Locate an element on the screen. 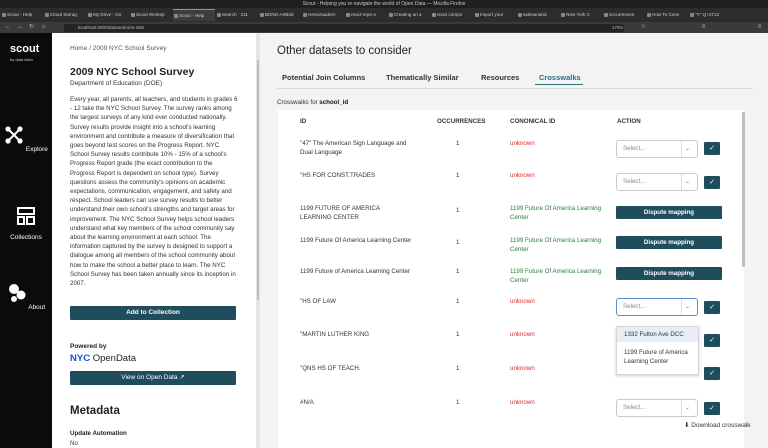 This screenshot has height=448, width=768. browser-tab: react compo is located at coordinates (452, 15).